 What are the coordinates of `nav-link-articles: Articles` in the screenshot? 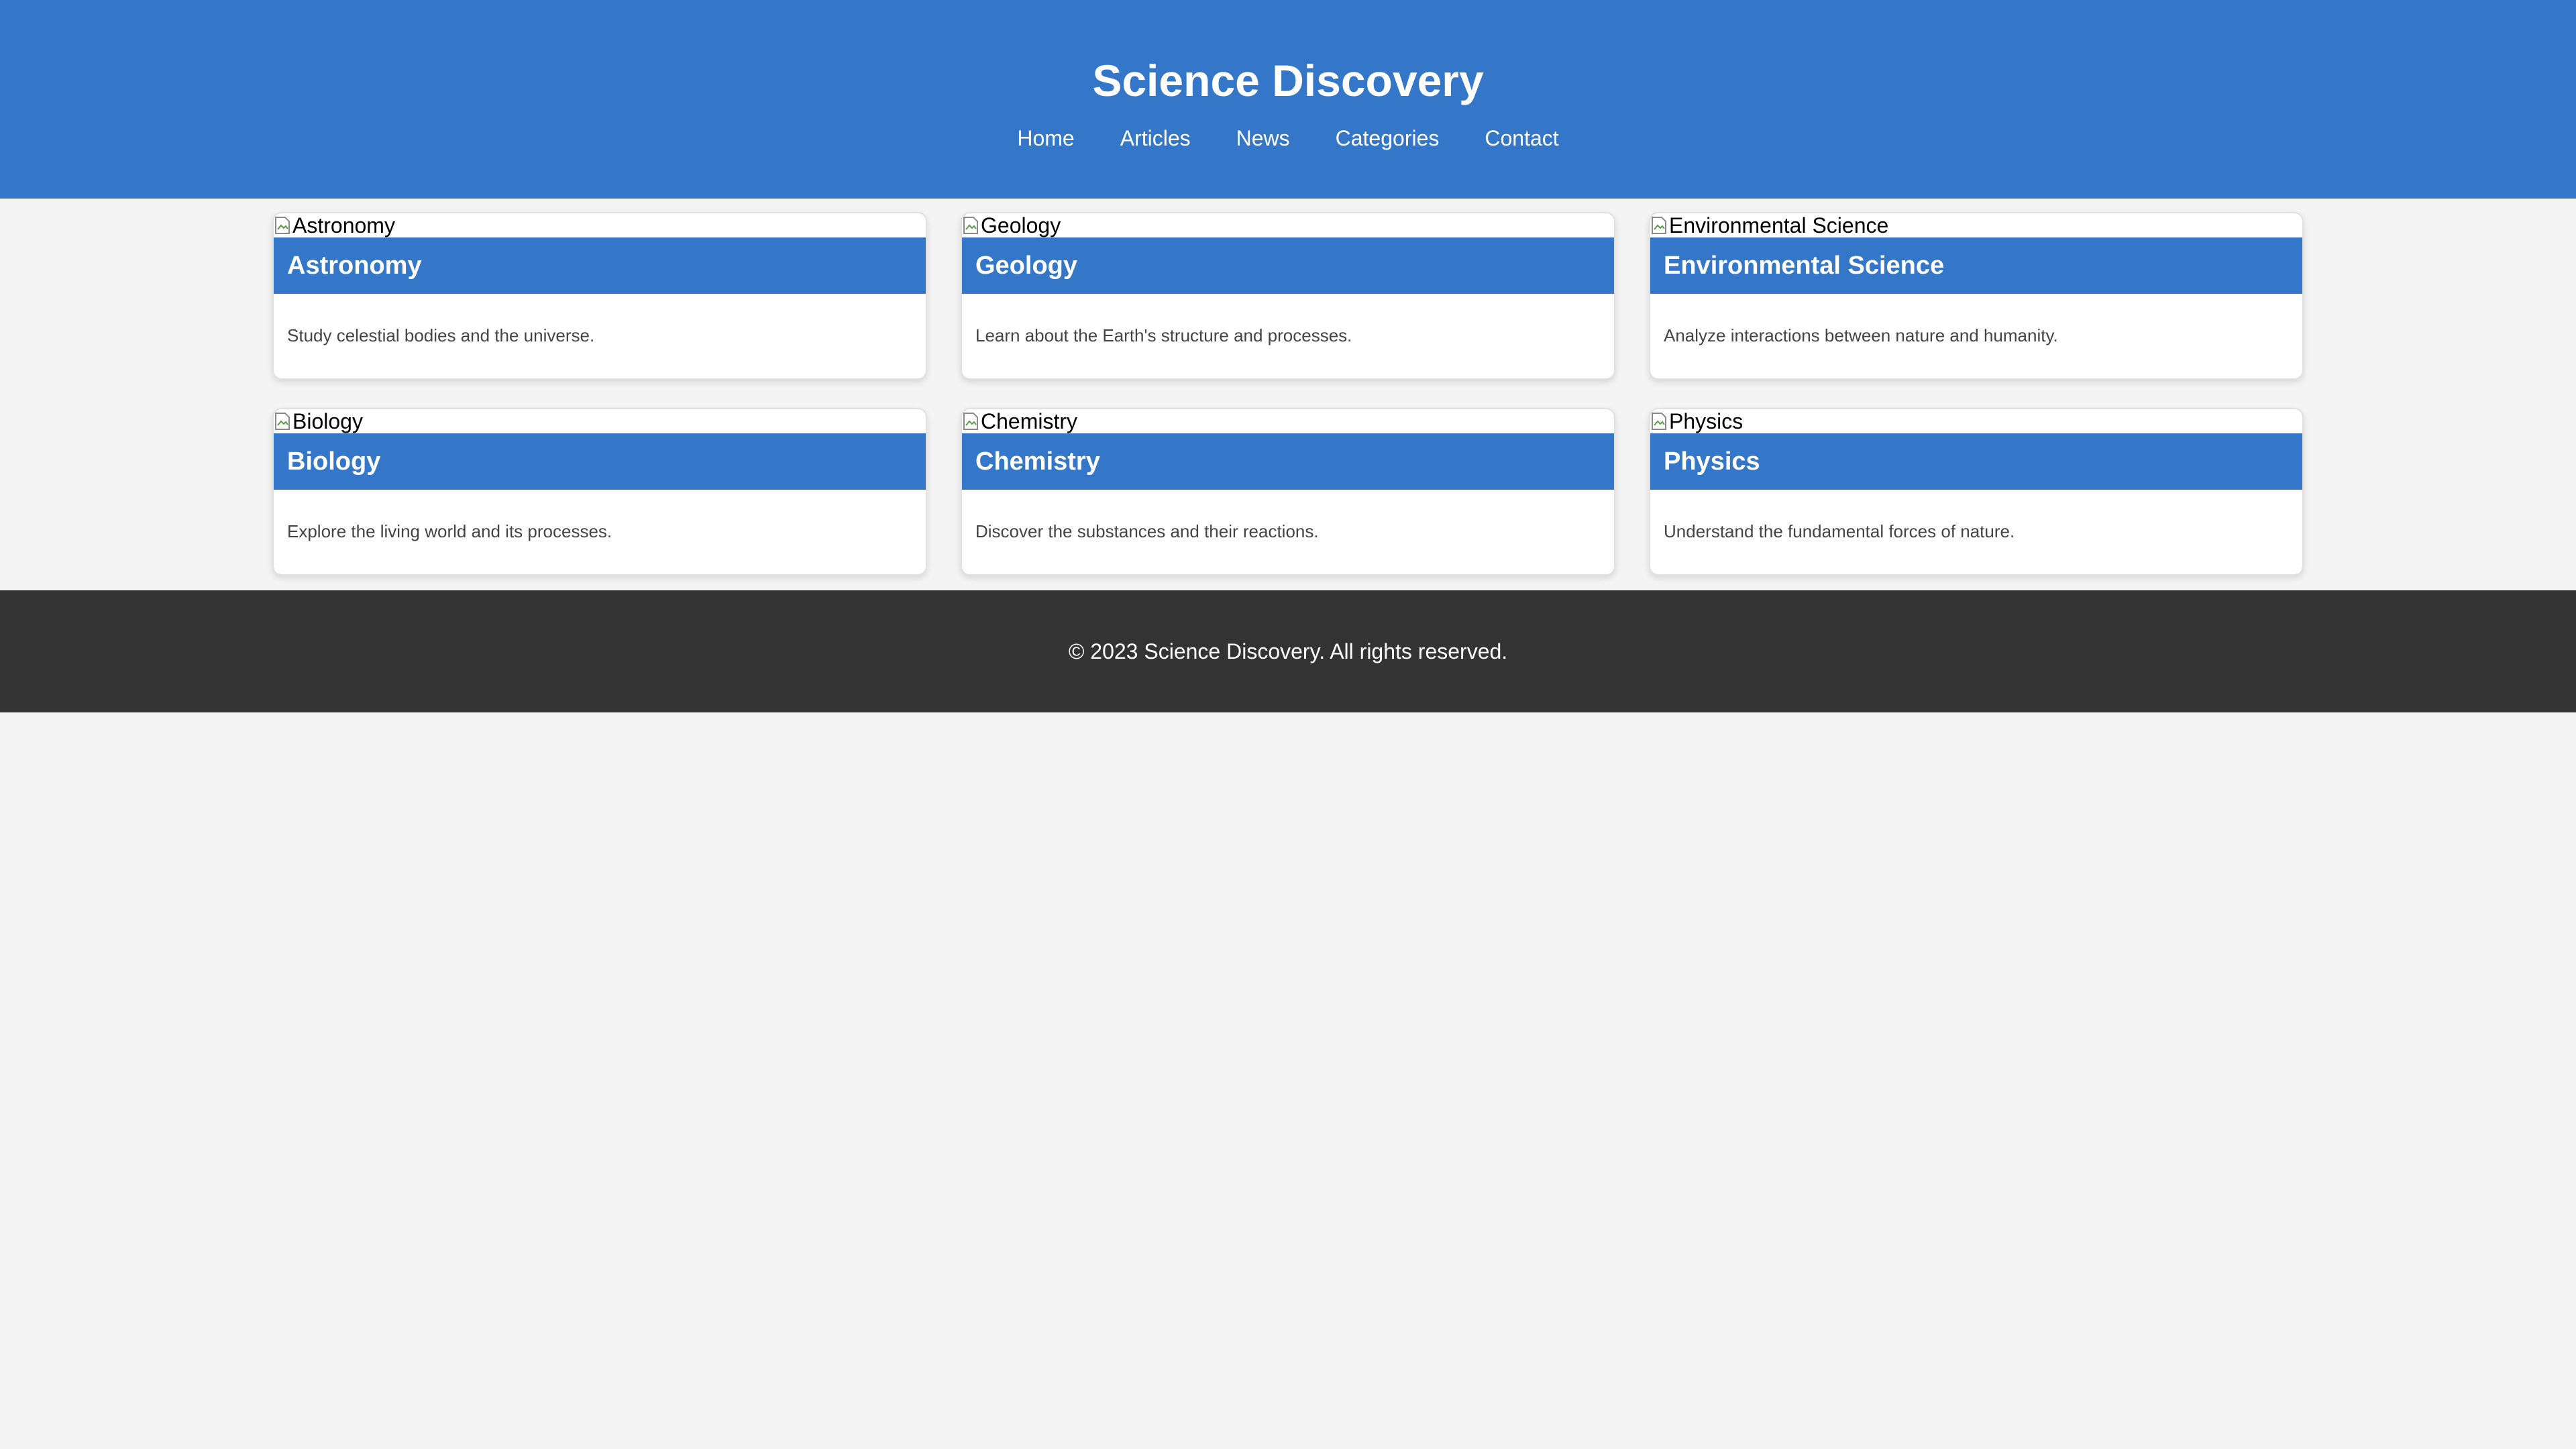 It's located at (1155, 138).